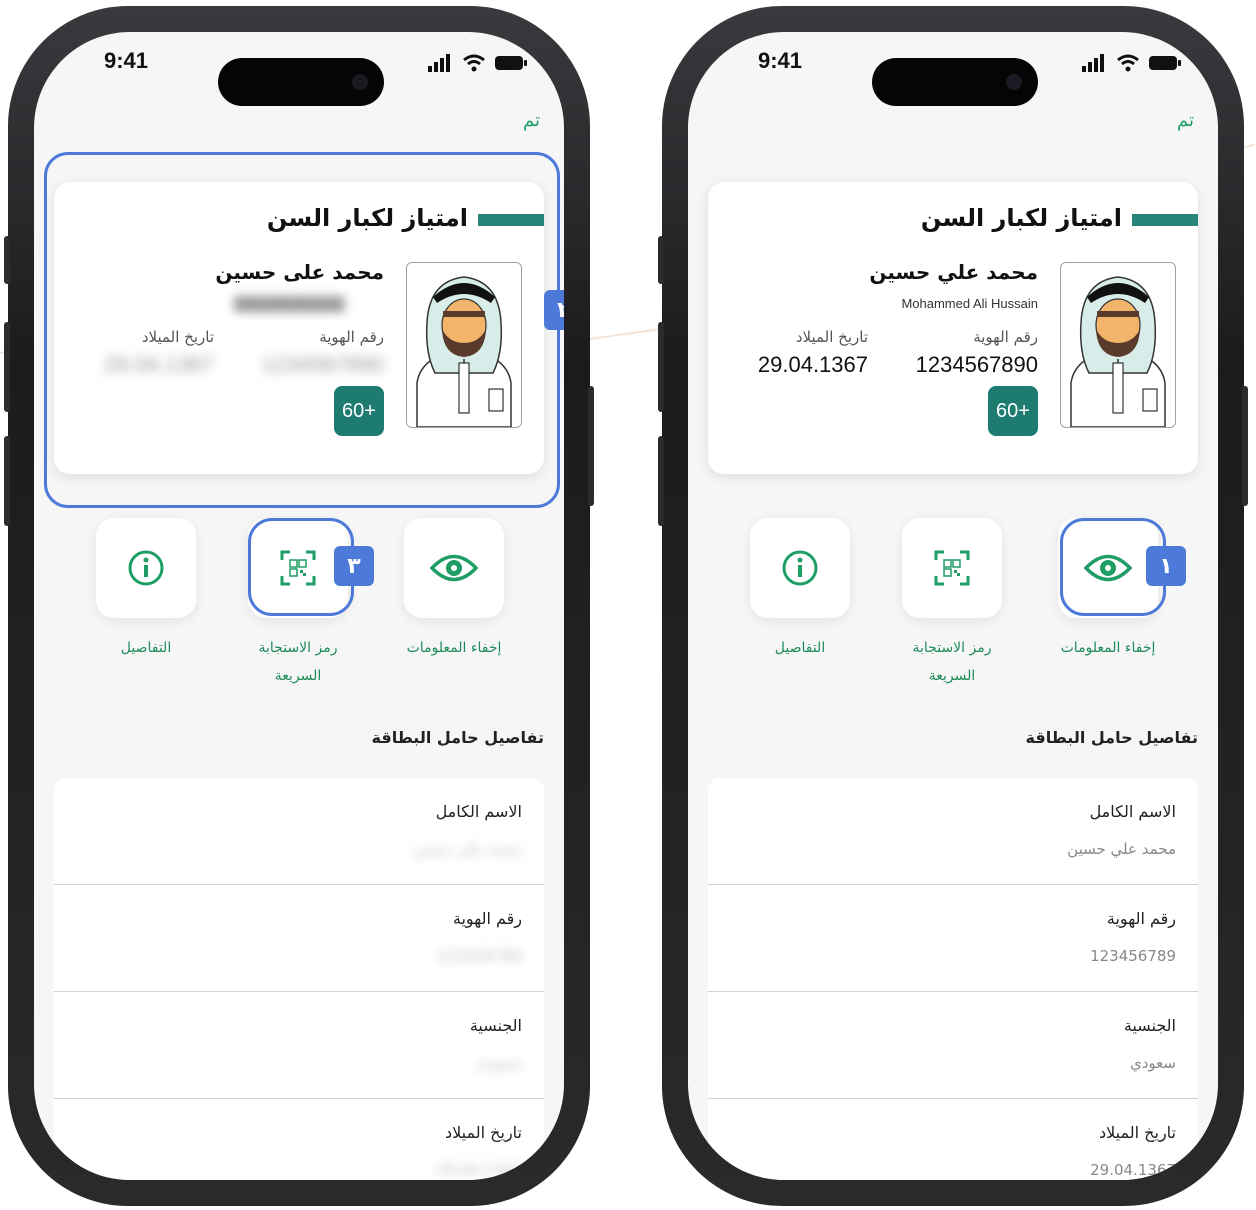  I want to click on qr-code-action: رمز الاستجابة السريعة, so click(952, 604).